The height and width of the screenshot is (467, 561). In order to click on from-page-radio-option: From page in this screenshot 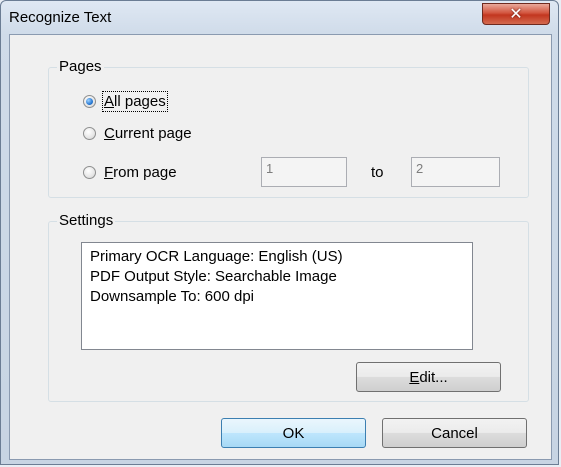, I will do `click(130, 172)`.